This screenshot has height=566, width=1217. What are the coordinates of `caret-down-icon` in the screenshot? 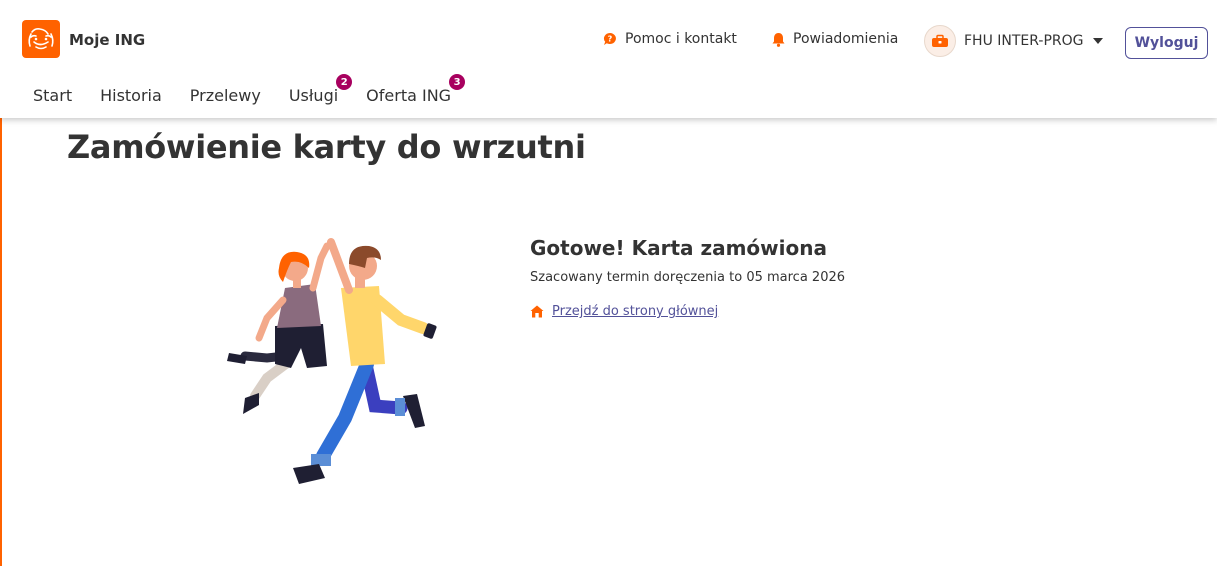 It's located at (1097, 41).